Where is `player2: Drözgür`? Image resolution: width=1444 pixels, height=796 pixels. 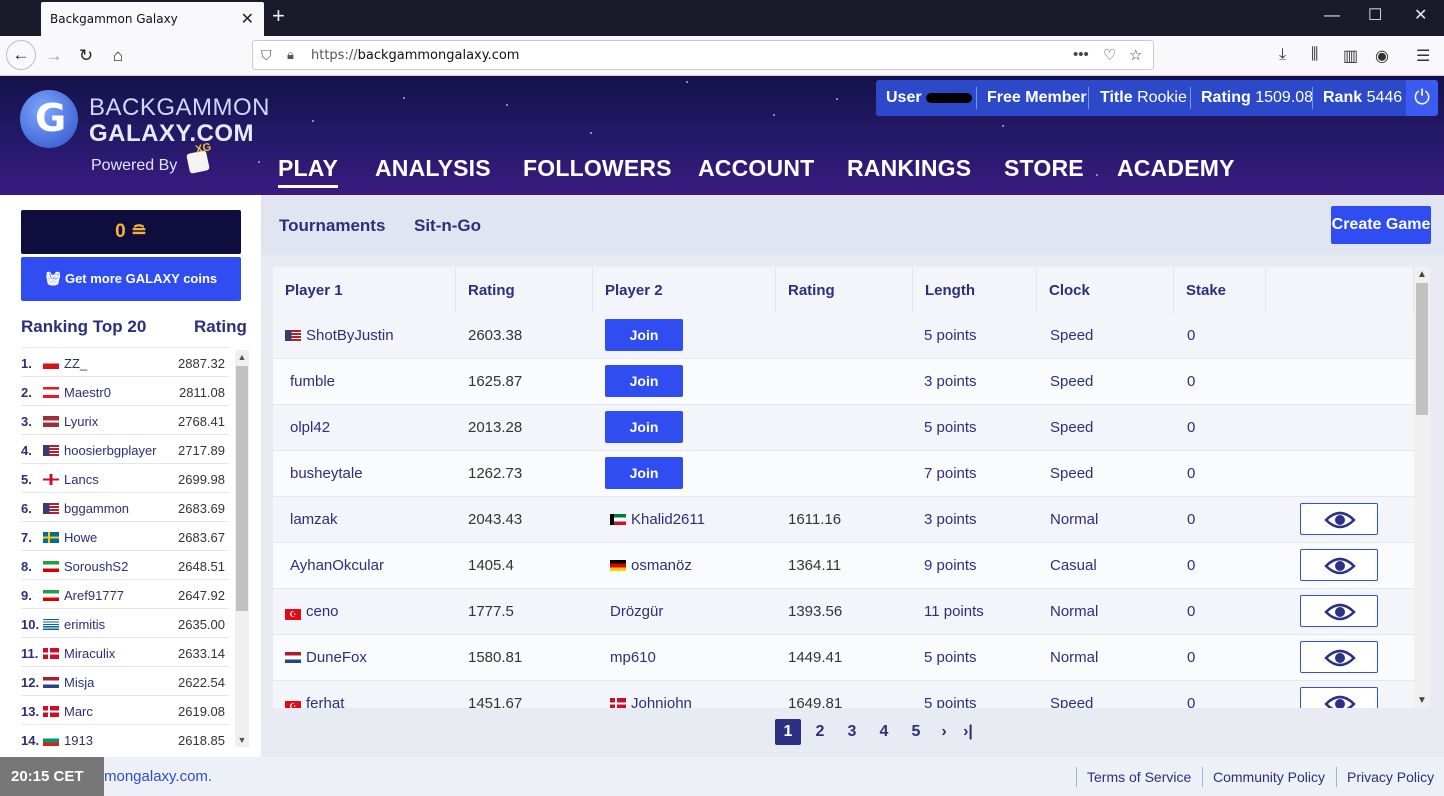 player2: Drözgür is located at coordinates (636, 611).